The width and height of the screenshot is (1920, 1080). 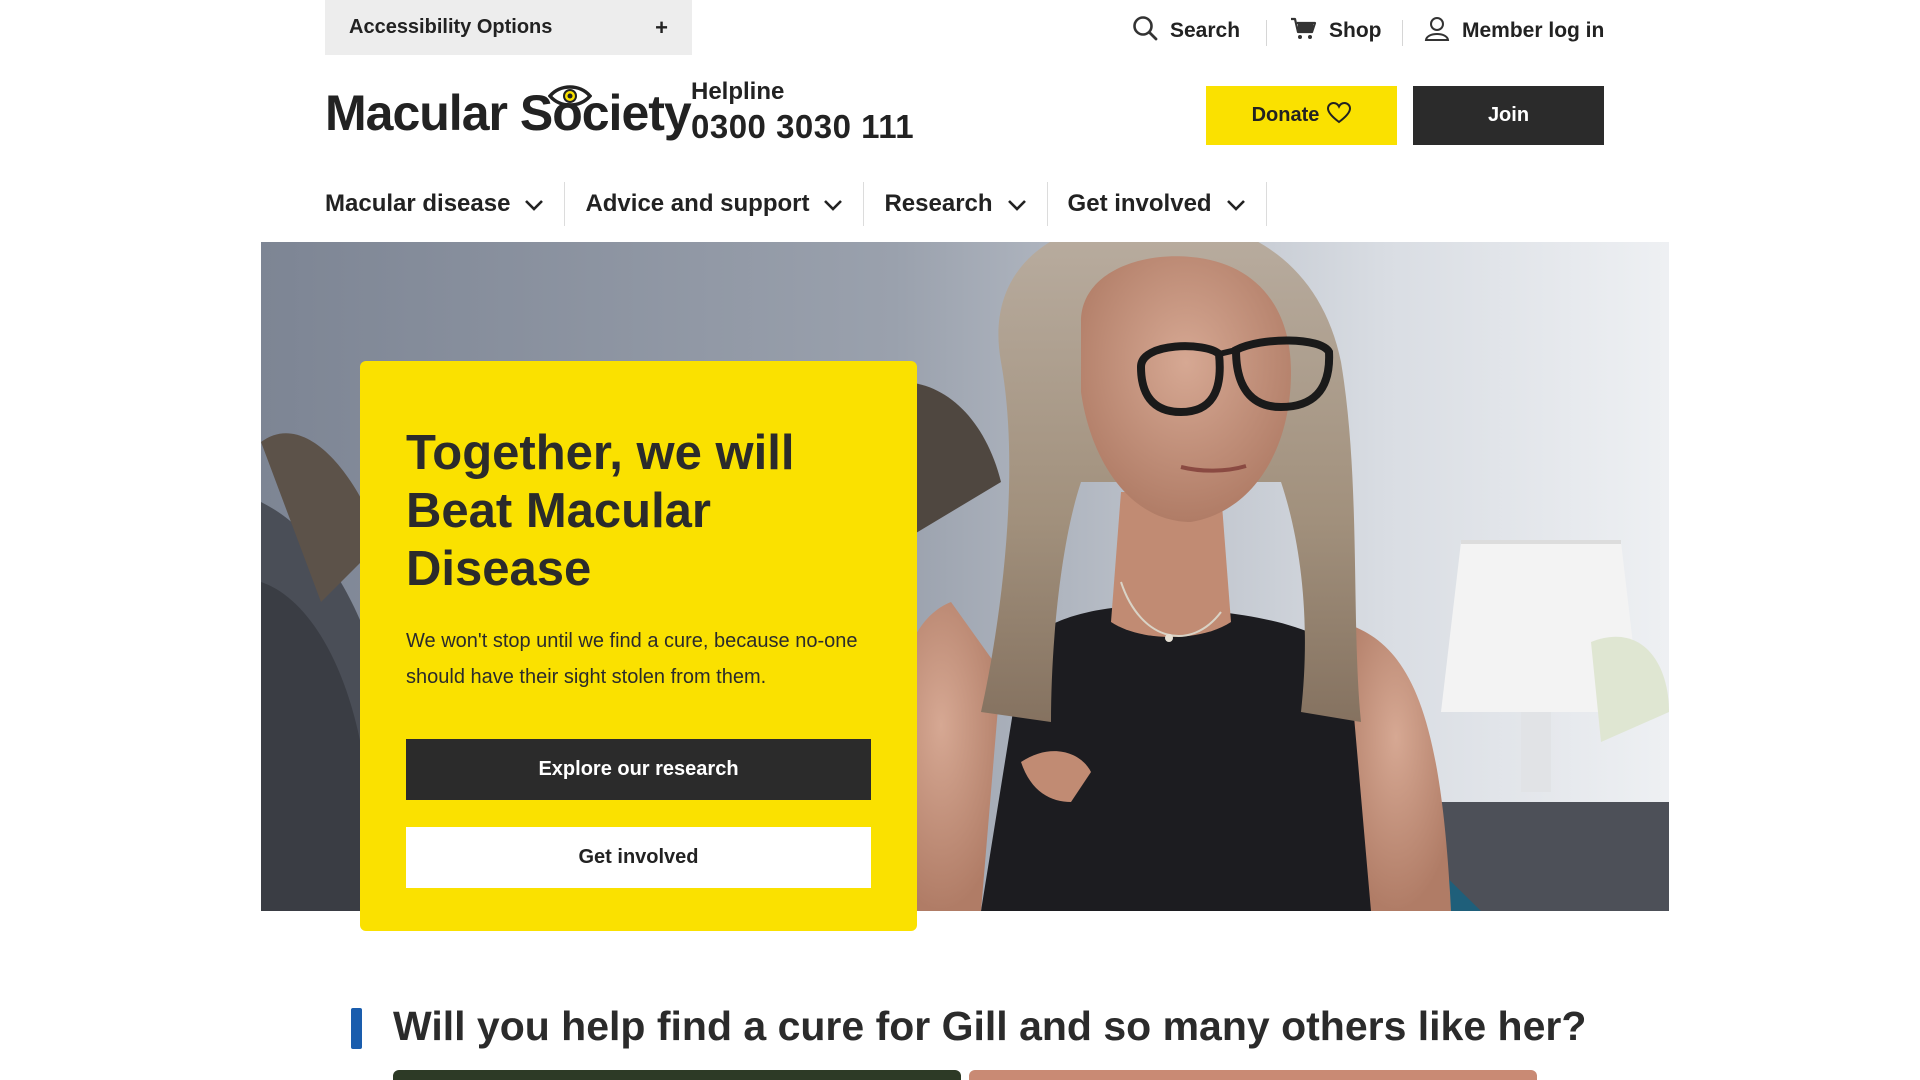 I want to click on explore-research-label: Explore our research, so click(x=638, y=769).